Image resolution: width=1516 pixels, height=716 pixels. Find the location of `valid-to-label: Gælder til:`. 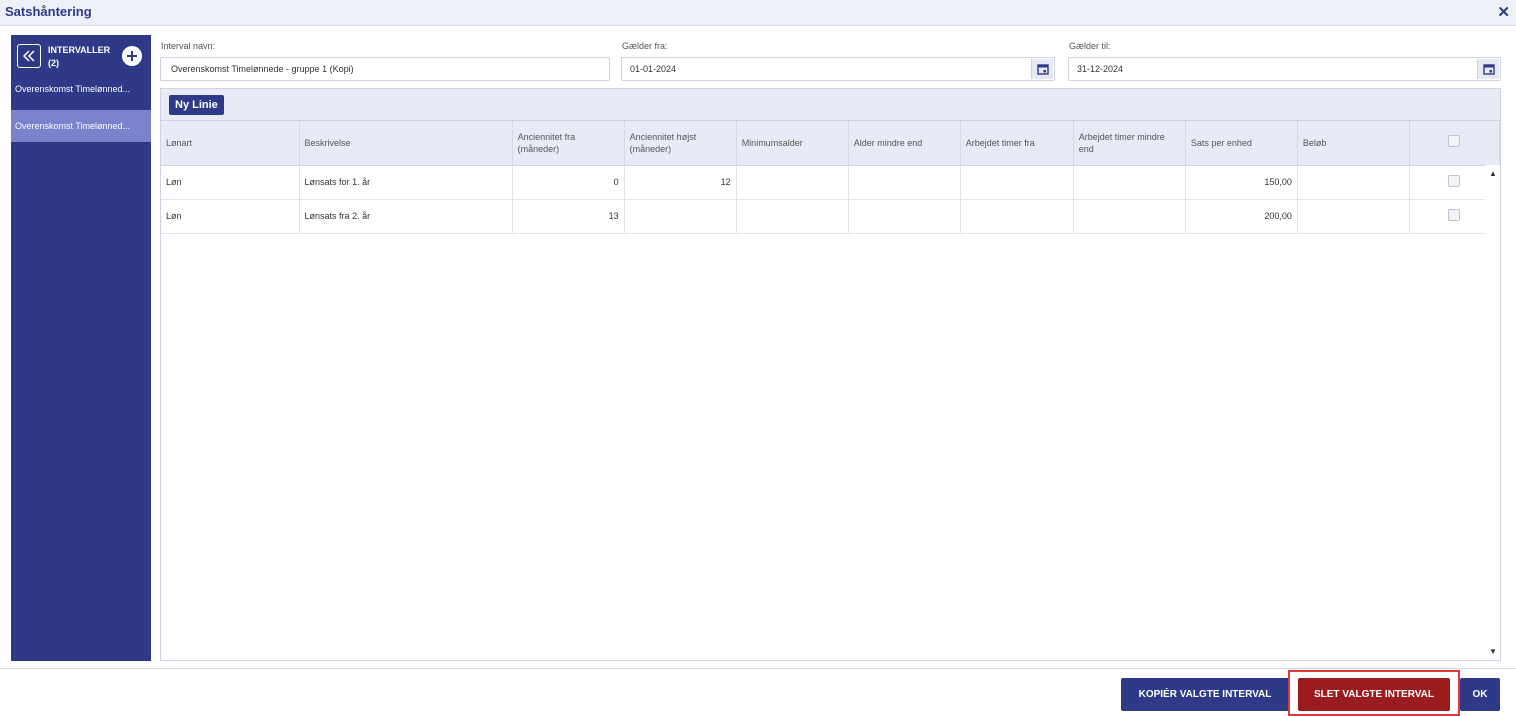

valid-to-label: Gælder til: is located at coordinates (1090, 46).